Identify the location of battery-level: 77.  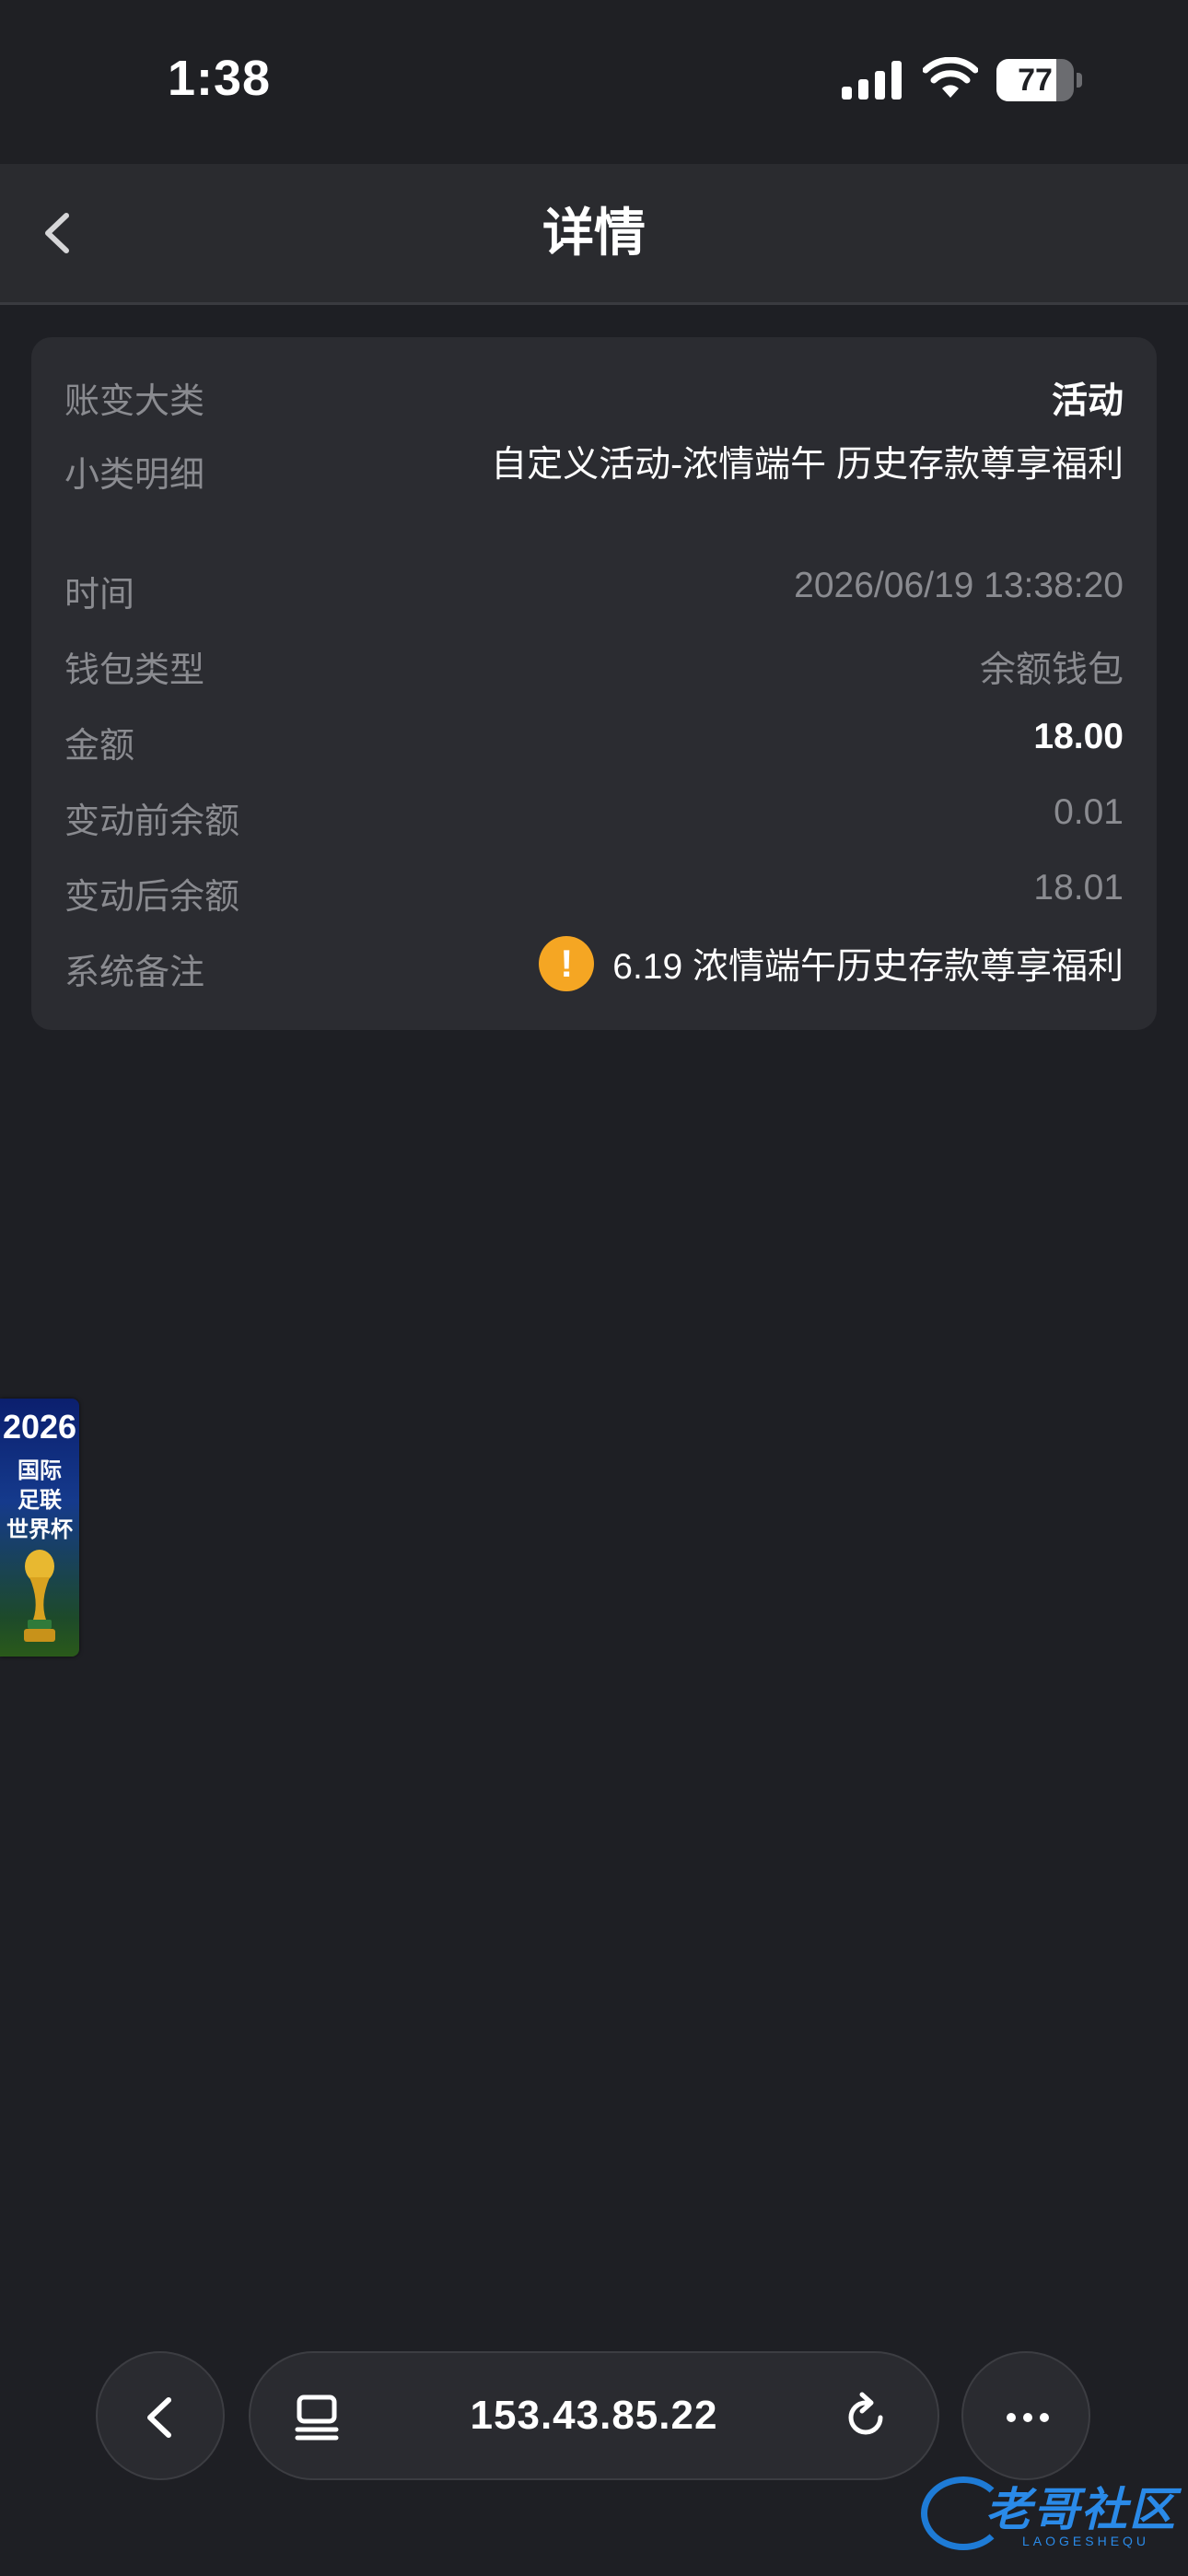
(1035, 80).